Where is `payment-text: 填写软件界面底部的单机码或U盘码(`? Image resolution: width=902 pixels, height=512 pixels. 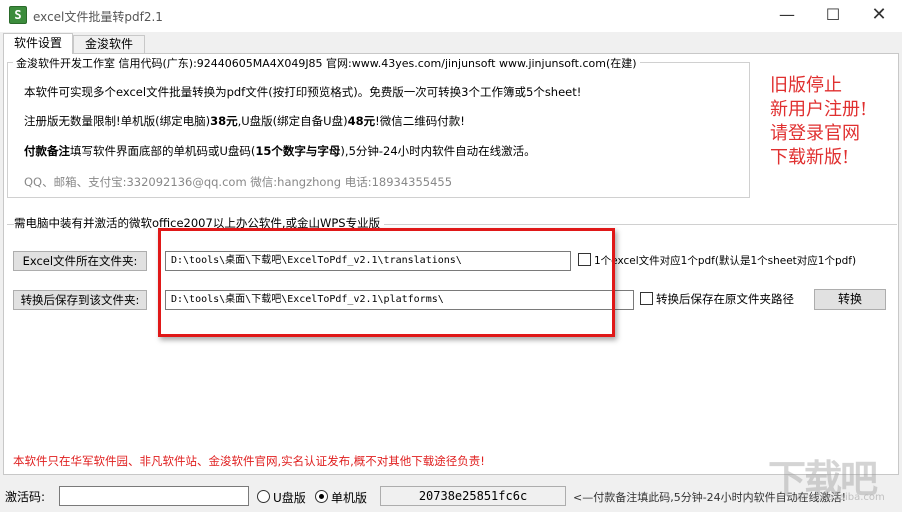
payment-text: 填写软件界面底部的单机码或U盘码( is located at coordinates (163, 151).